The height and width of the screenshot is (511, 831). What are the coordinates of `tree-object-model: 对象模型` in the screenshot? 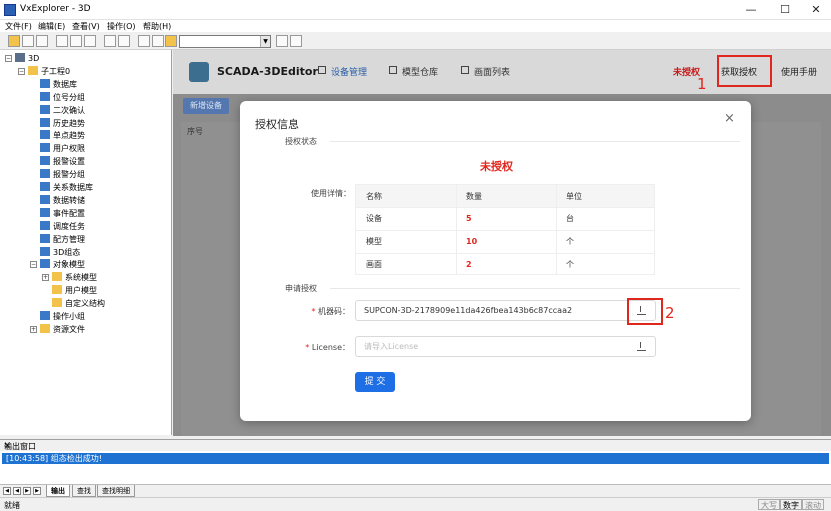 It's located at (62, 265).